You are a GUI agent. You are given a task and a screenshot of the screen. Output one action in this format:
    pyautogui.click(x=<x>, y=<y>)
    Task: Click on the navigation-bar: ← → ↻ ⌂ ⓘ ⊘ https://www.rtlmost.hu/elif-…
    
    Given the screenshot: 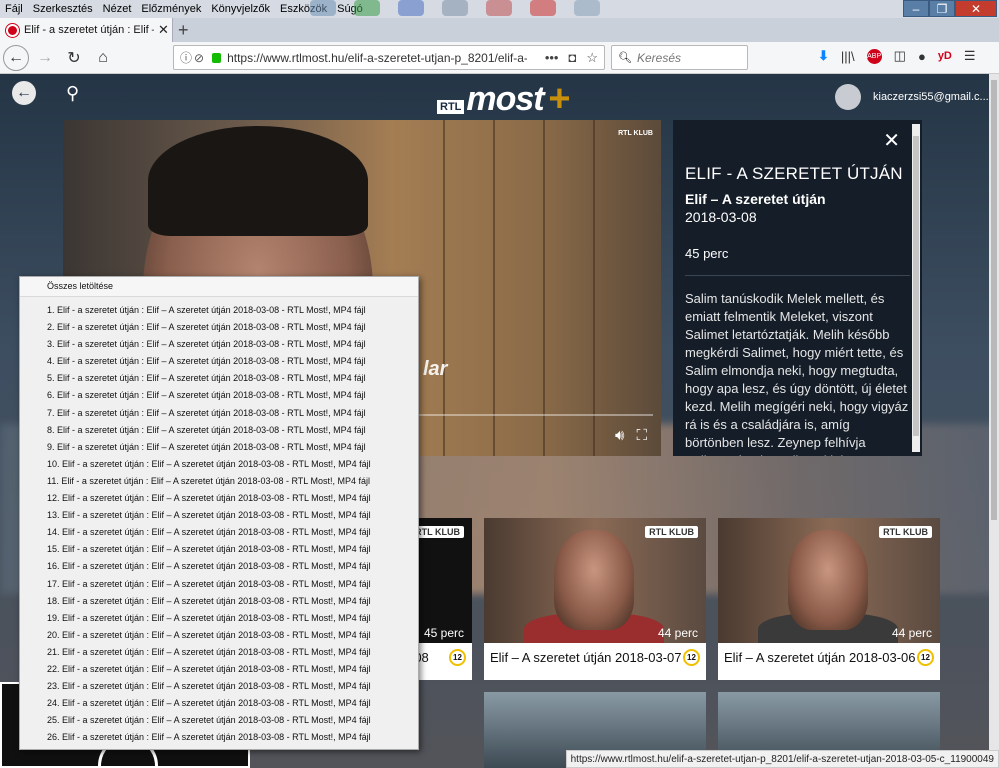 What is the action you would take?
    pyautogui.click(x=499, y=58)
    